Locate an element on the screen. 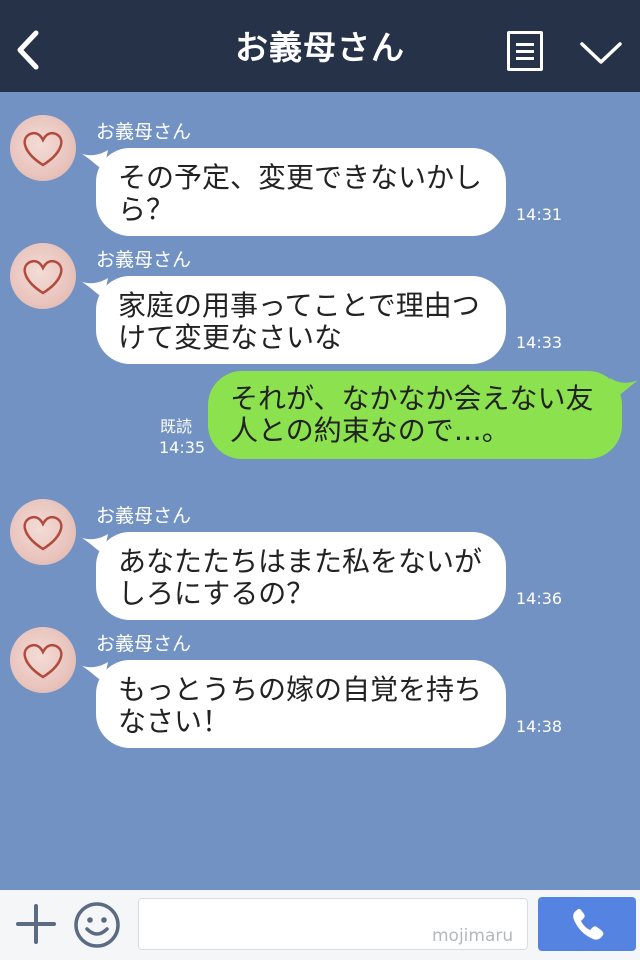  message-time: 14:36 is located at coordinates (539, 598).